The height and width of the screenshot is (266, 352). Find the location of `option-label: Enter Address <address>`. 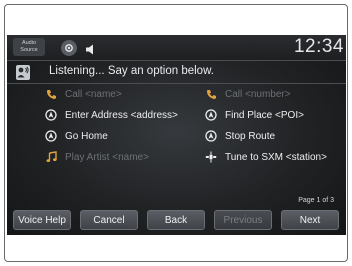

option-label: Enter Address <address> is located at coordinates (121, 115).